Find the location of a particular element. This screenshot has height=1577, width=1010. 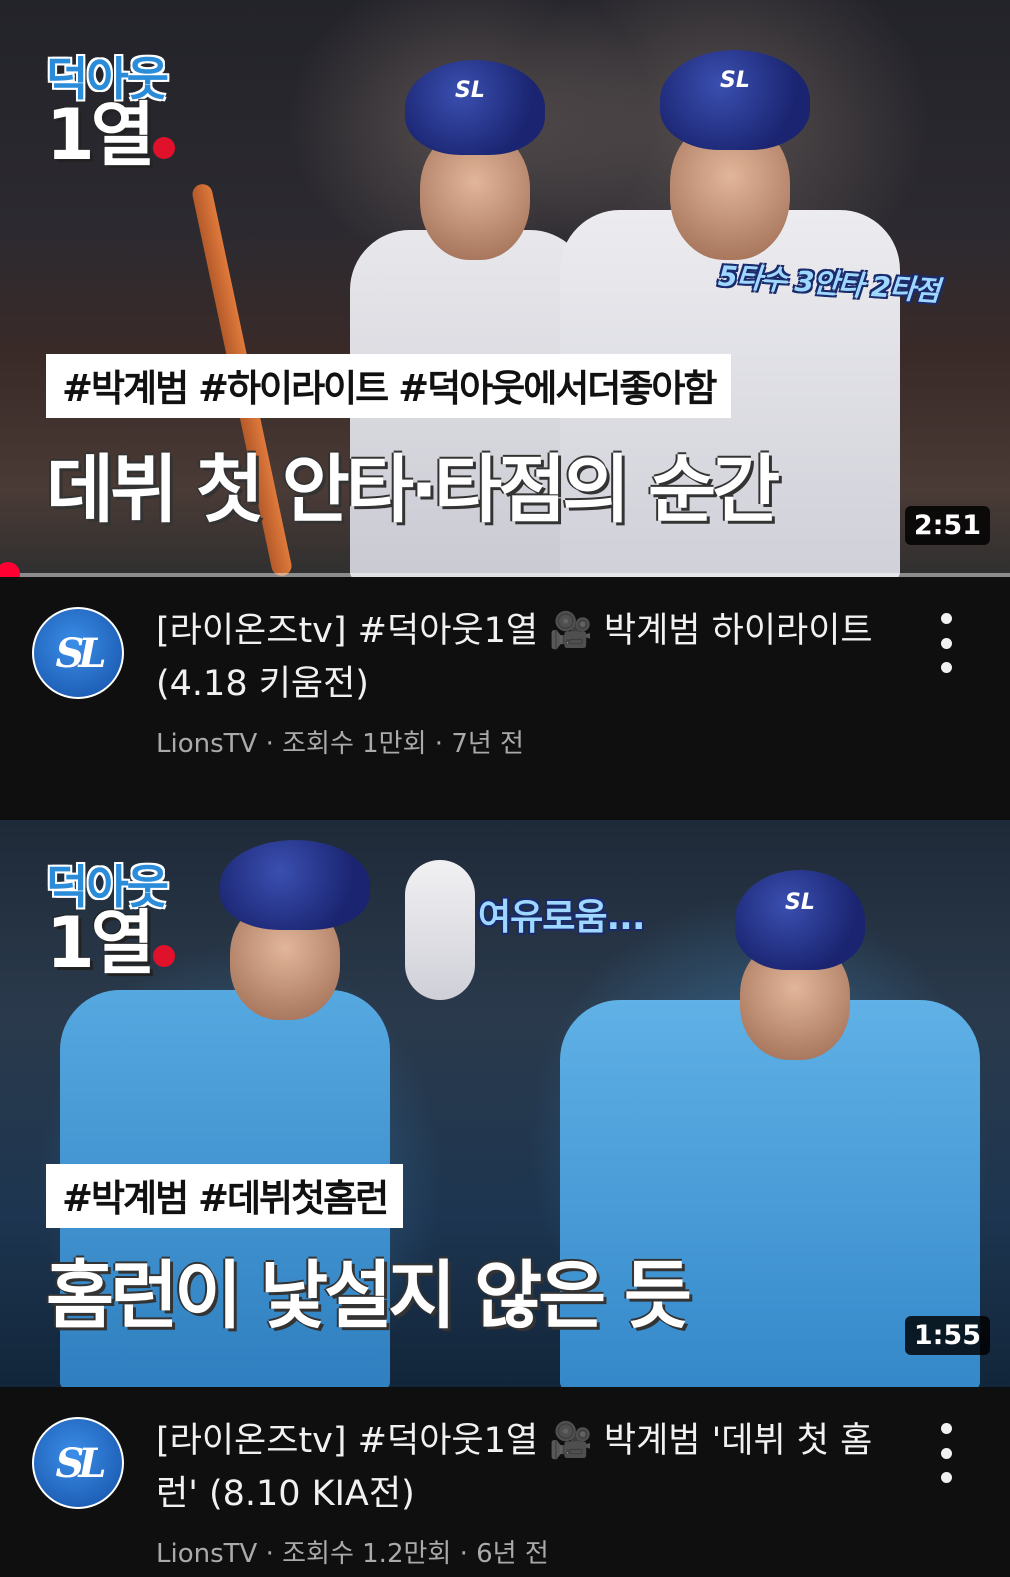

video-subline: LionsTV · 조회수 1.2만회 · 6년 전 is located at coordinates (352, 1554).